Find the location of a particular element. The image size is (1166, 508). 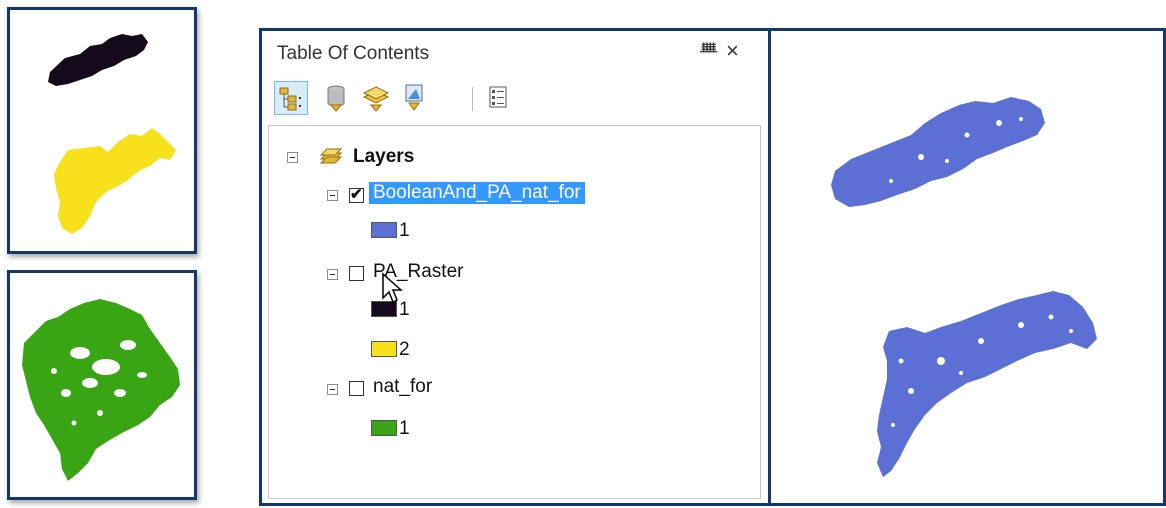

list-by-selection-button is located at coordinates (415, 98).